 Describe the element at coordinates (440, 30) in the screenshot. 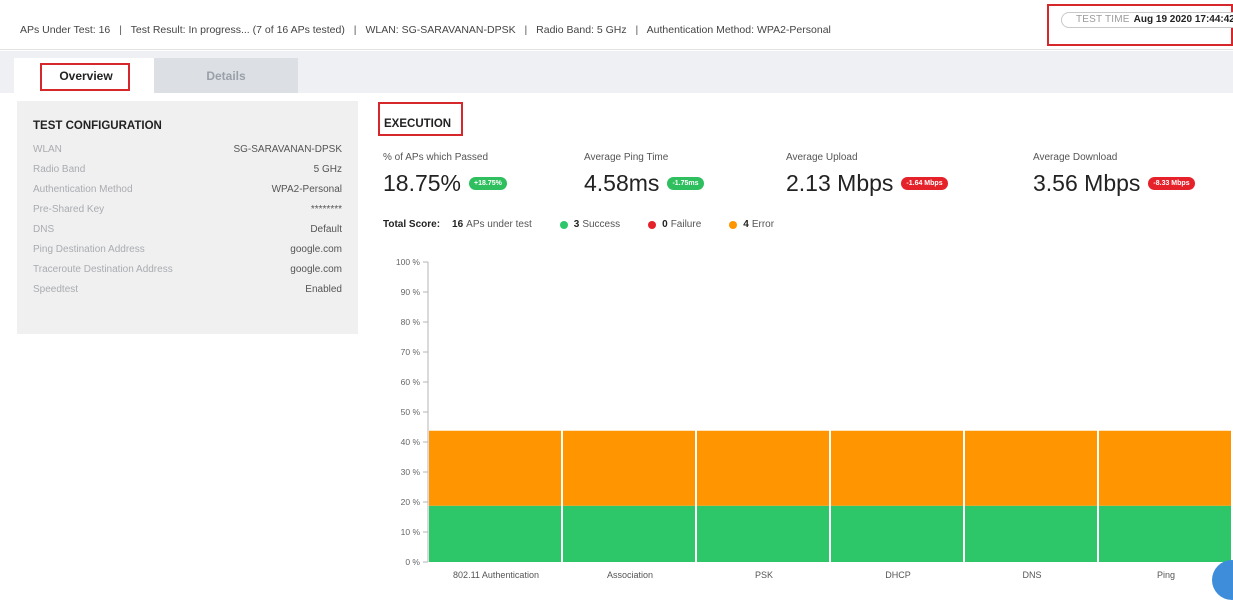

I see `wlan-info: WLAN: SG-SARAVANAN-DPSK` at that location.